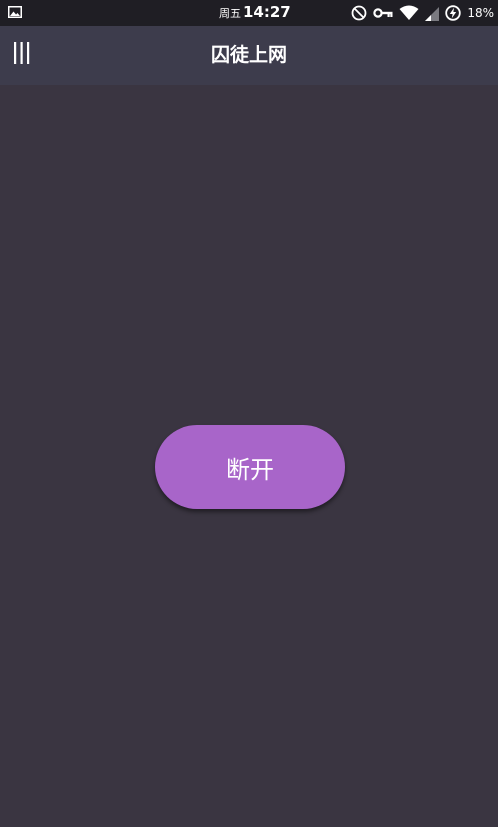 This screenshot has width=498, height=827. What do you see at coordinates (422, 13) in the screenshot?
I see `status-icons: 18%` at bounding box center [422, 13].